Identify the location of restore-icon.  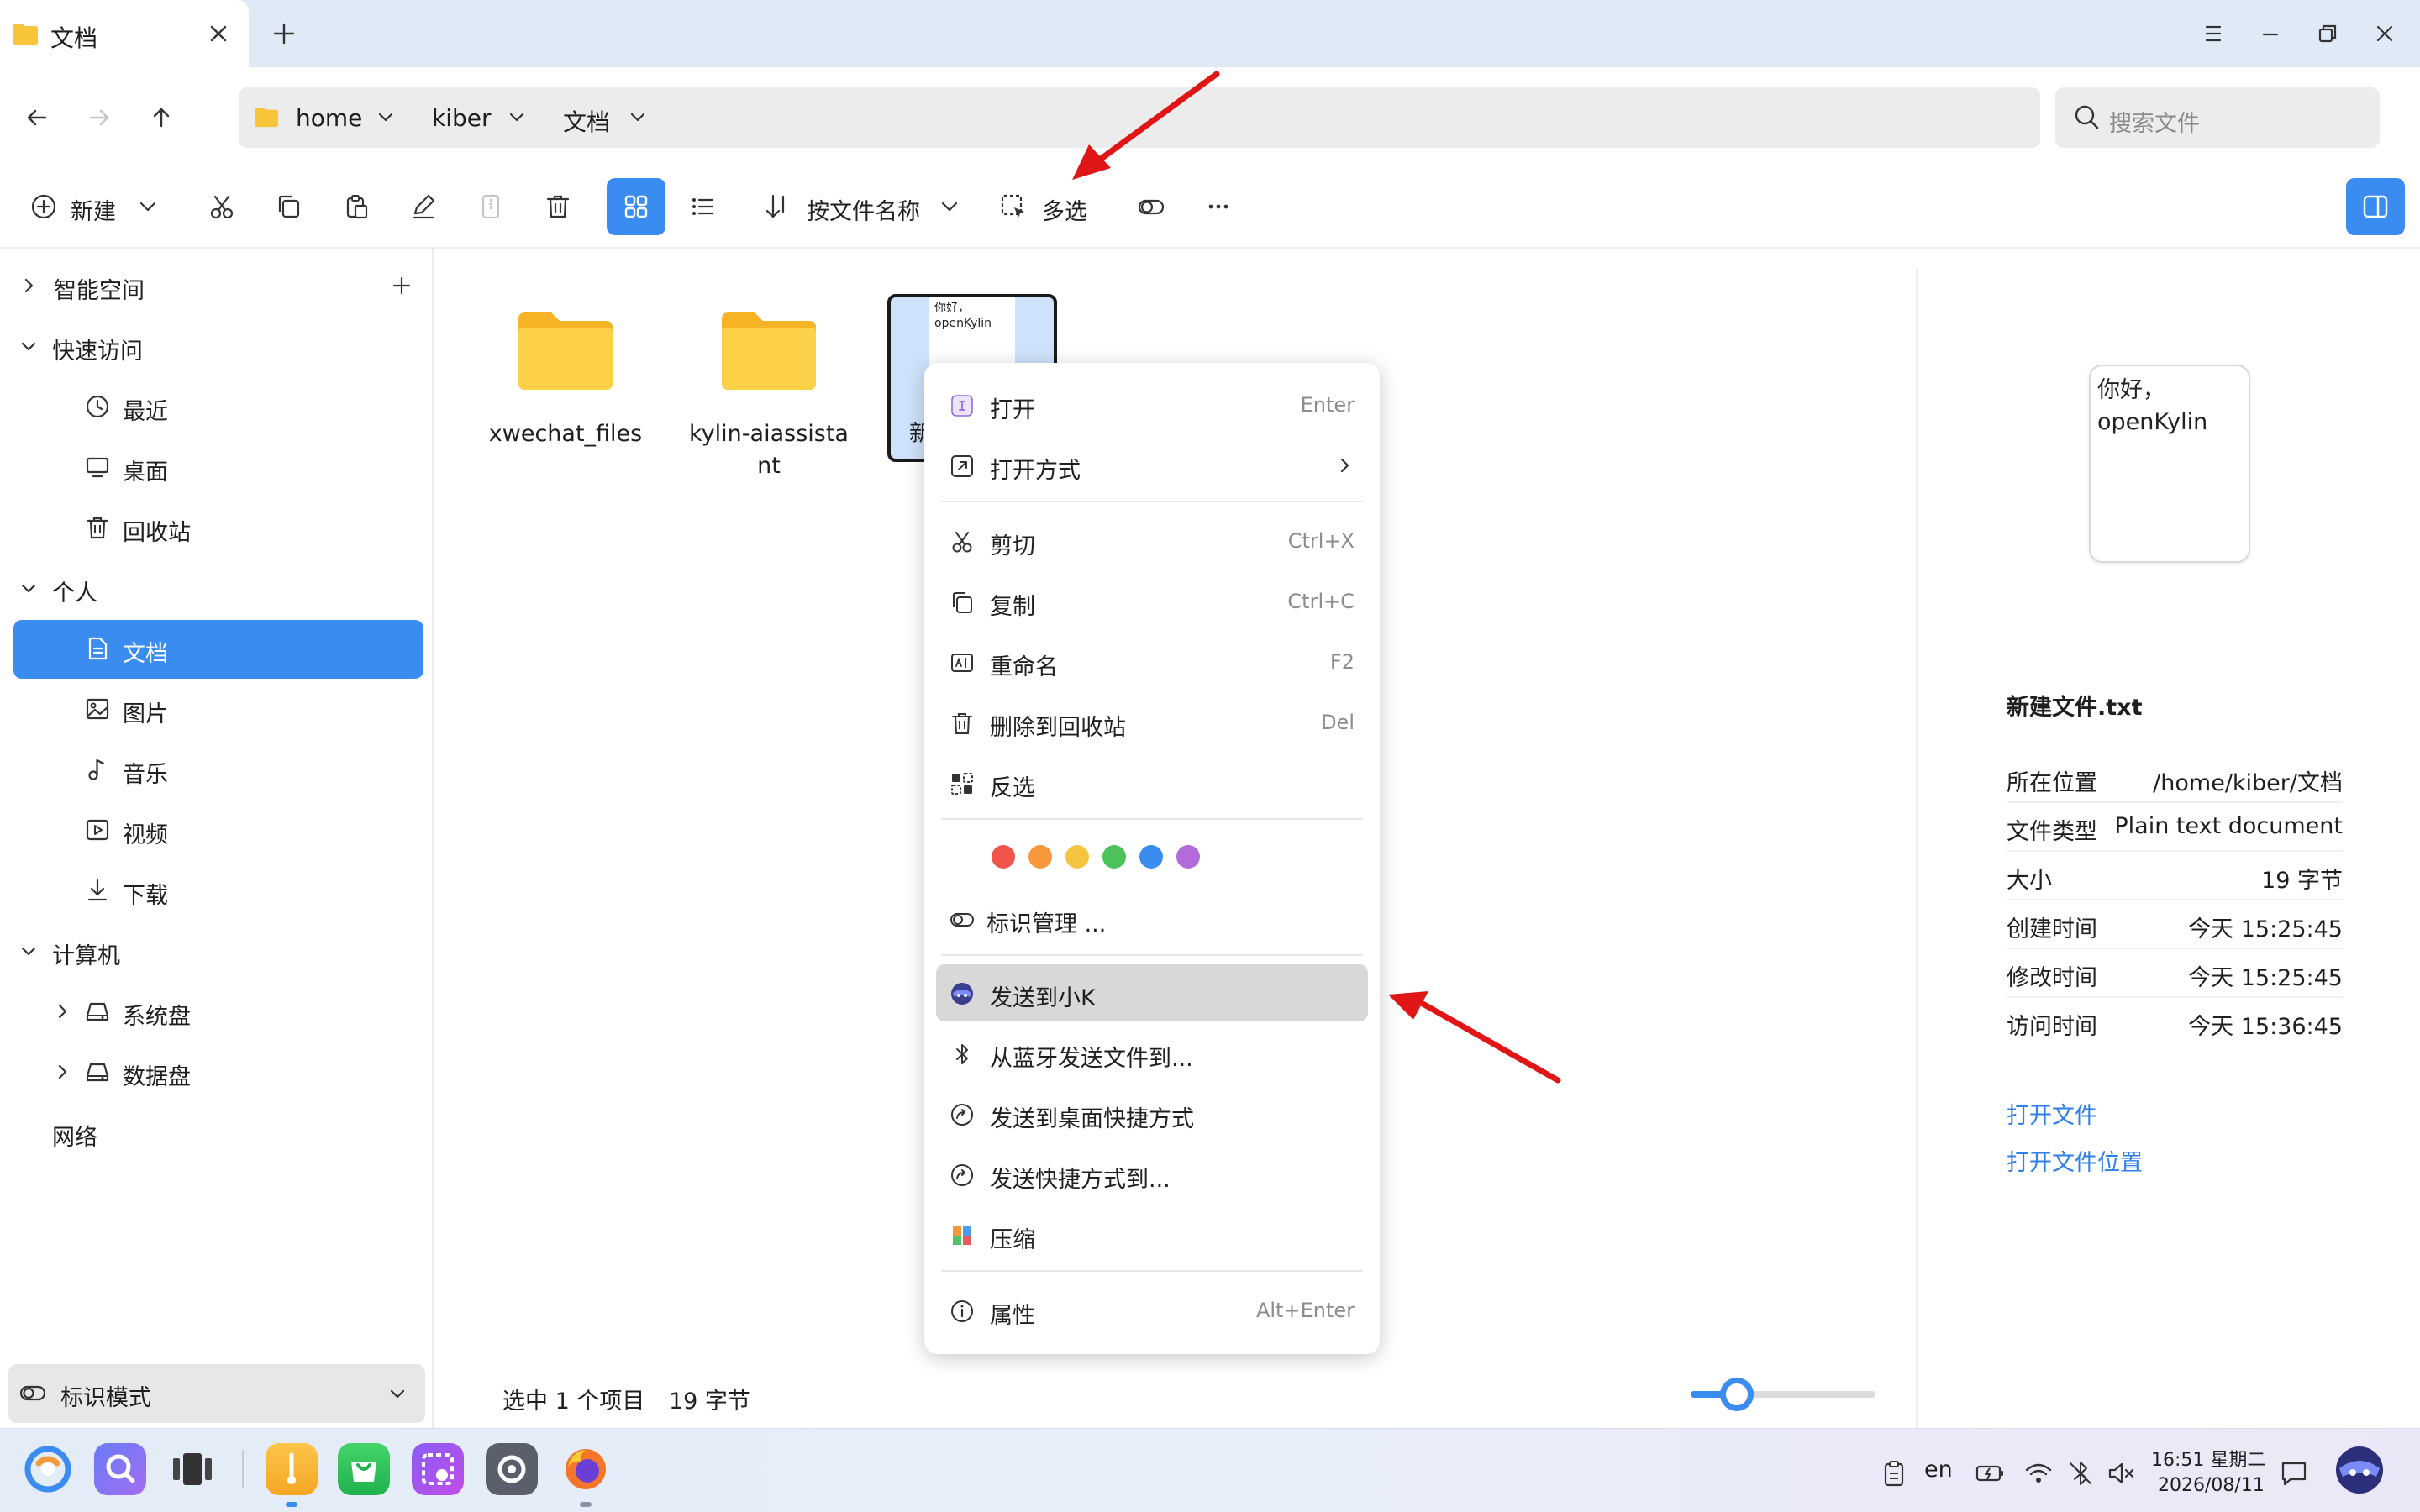
(2328, 33).